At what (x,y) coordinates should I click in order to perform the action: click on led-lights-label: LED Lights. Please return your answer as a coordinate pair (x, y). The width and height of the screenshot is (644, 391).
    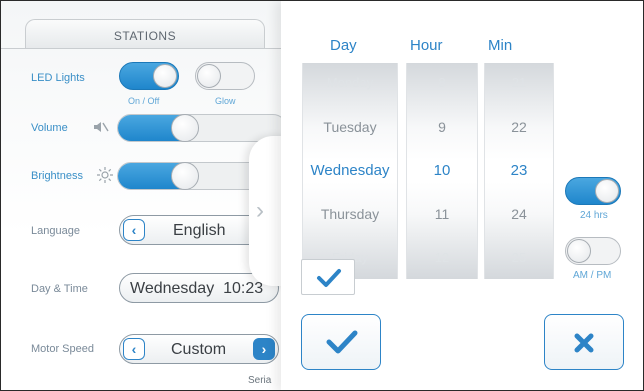
    Looking at the image, I should click on (58, 78).